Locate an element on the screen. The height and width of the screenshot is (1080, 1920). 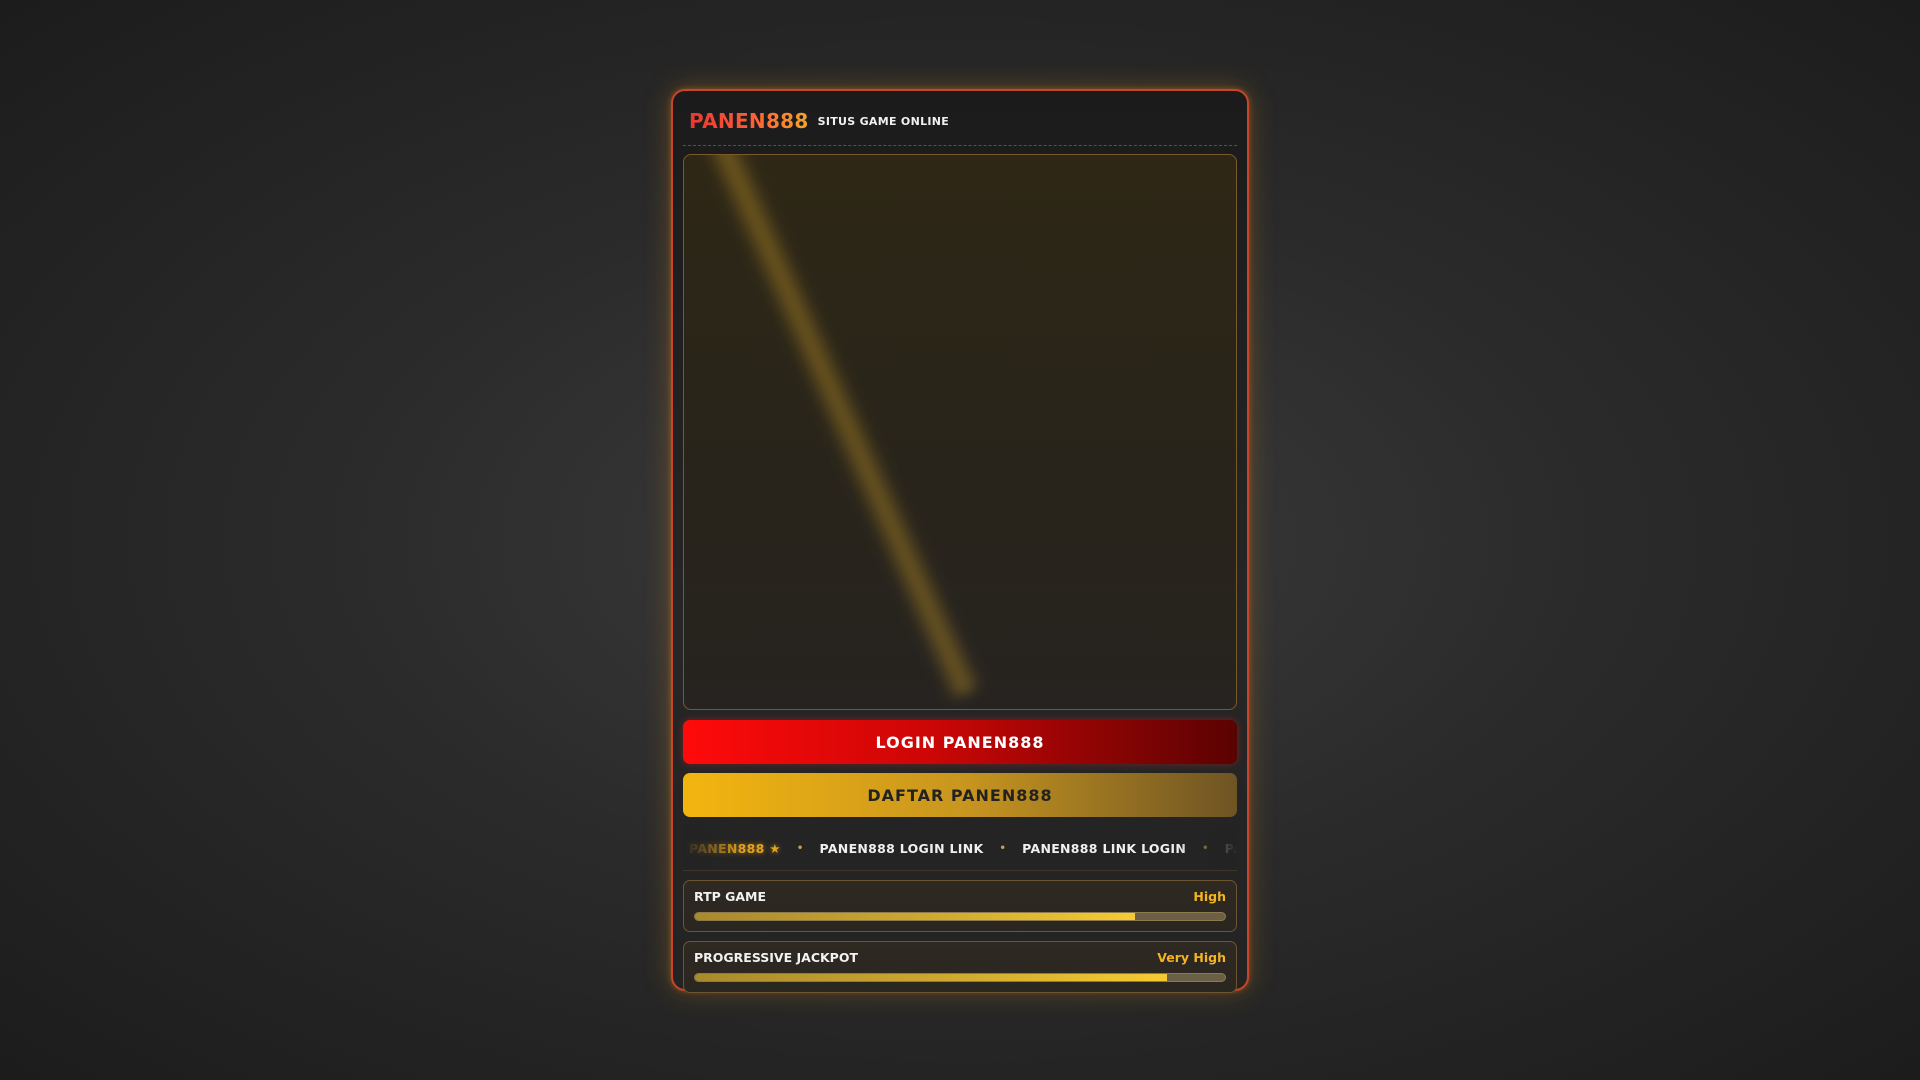
stat-card-rtp: RTP GAME High is located at coordinates (960, 906).